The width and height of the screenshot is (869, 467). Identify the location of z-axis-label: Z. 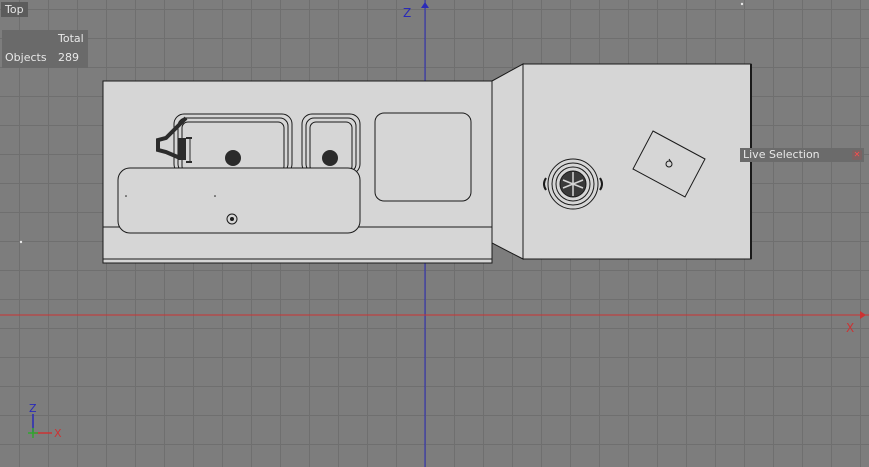
(407, 13).